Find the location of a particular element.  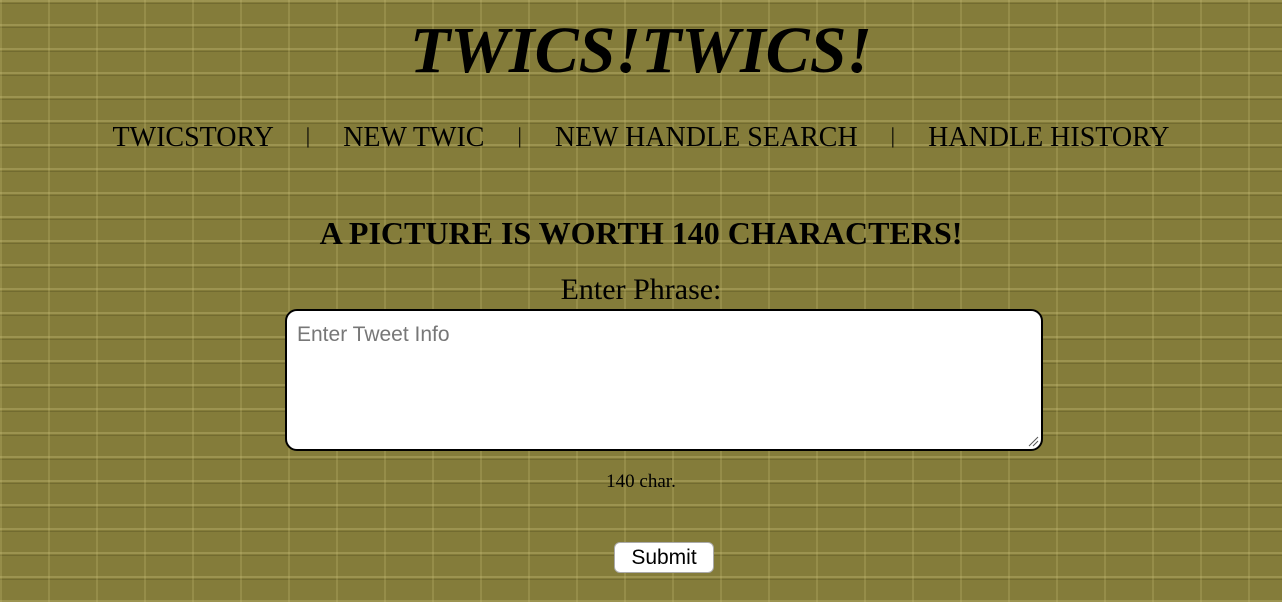

phrase-input-container is located at coordinates (664, 380).